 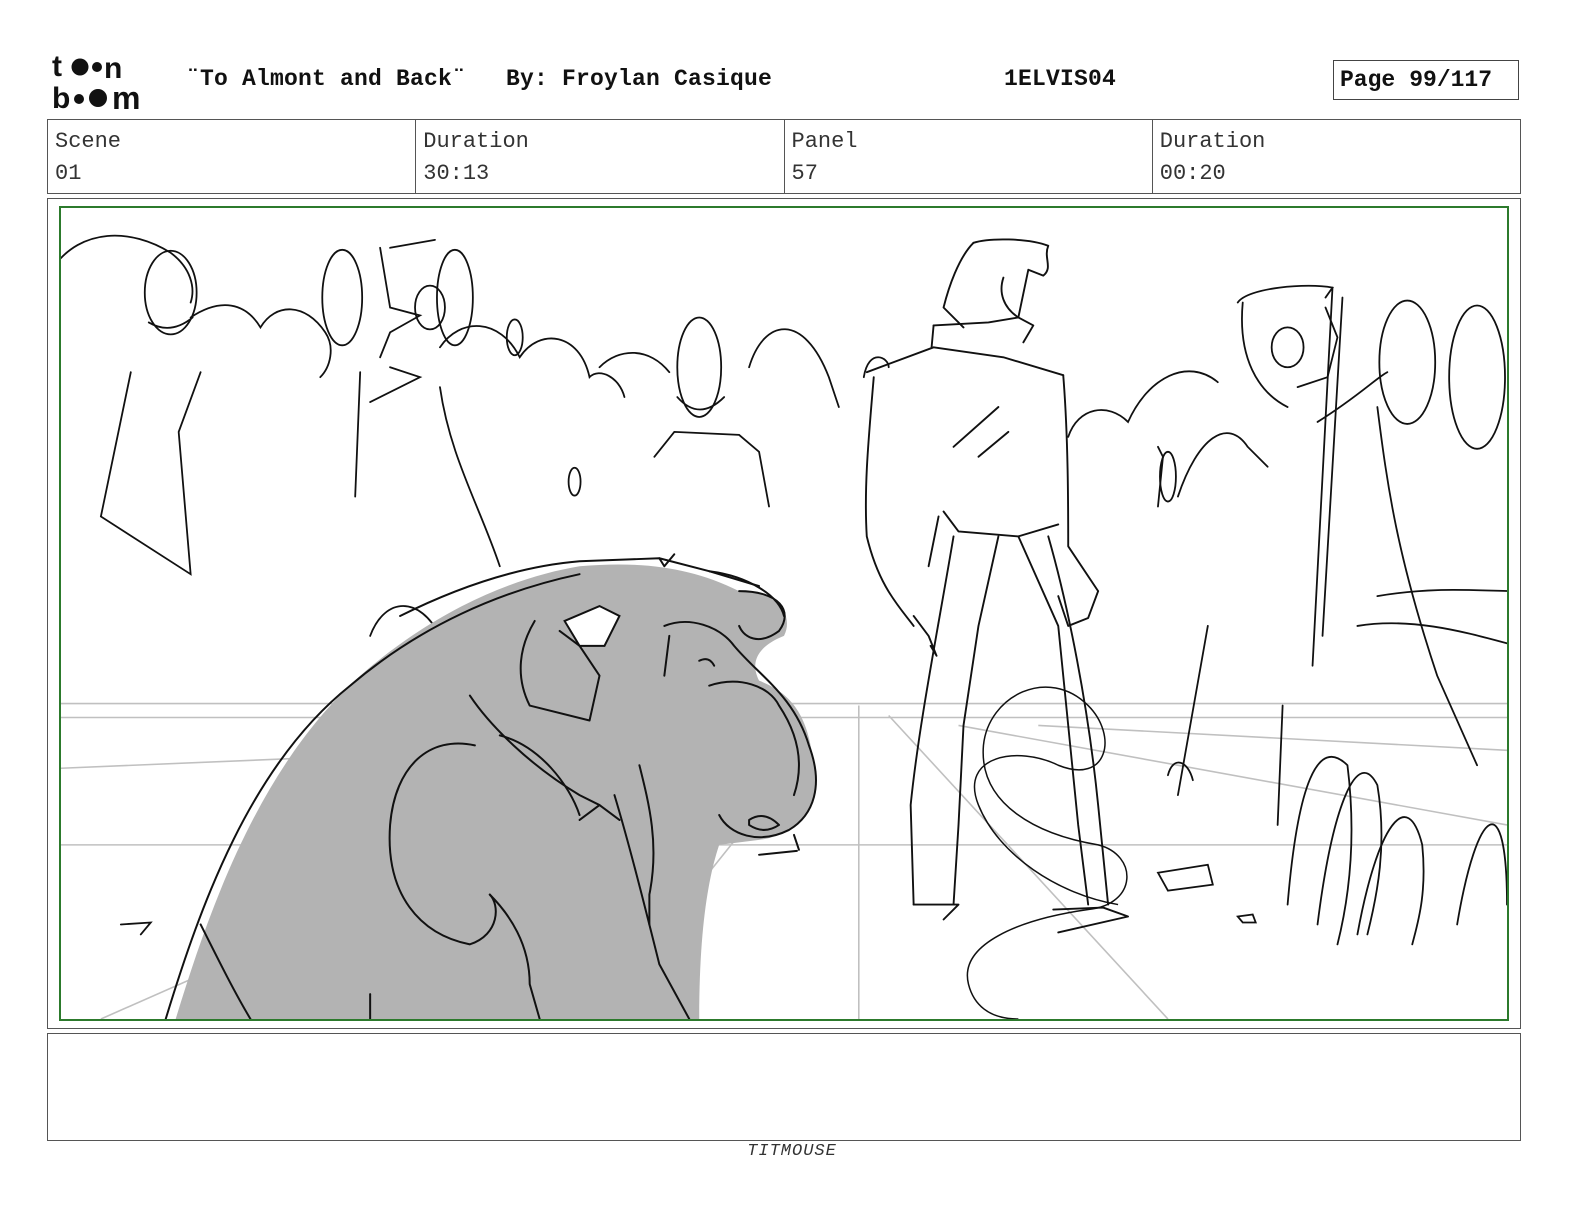 I want to click on page-number: 99/117, so click(x=1451, y=80).